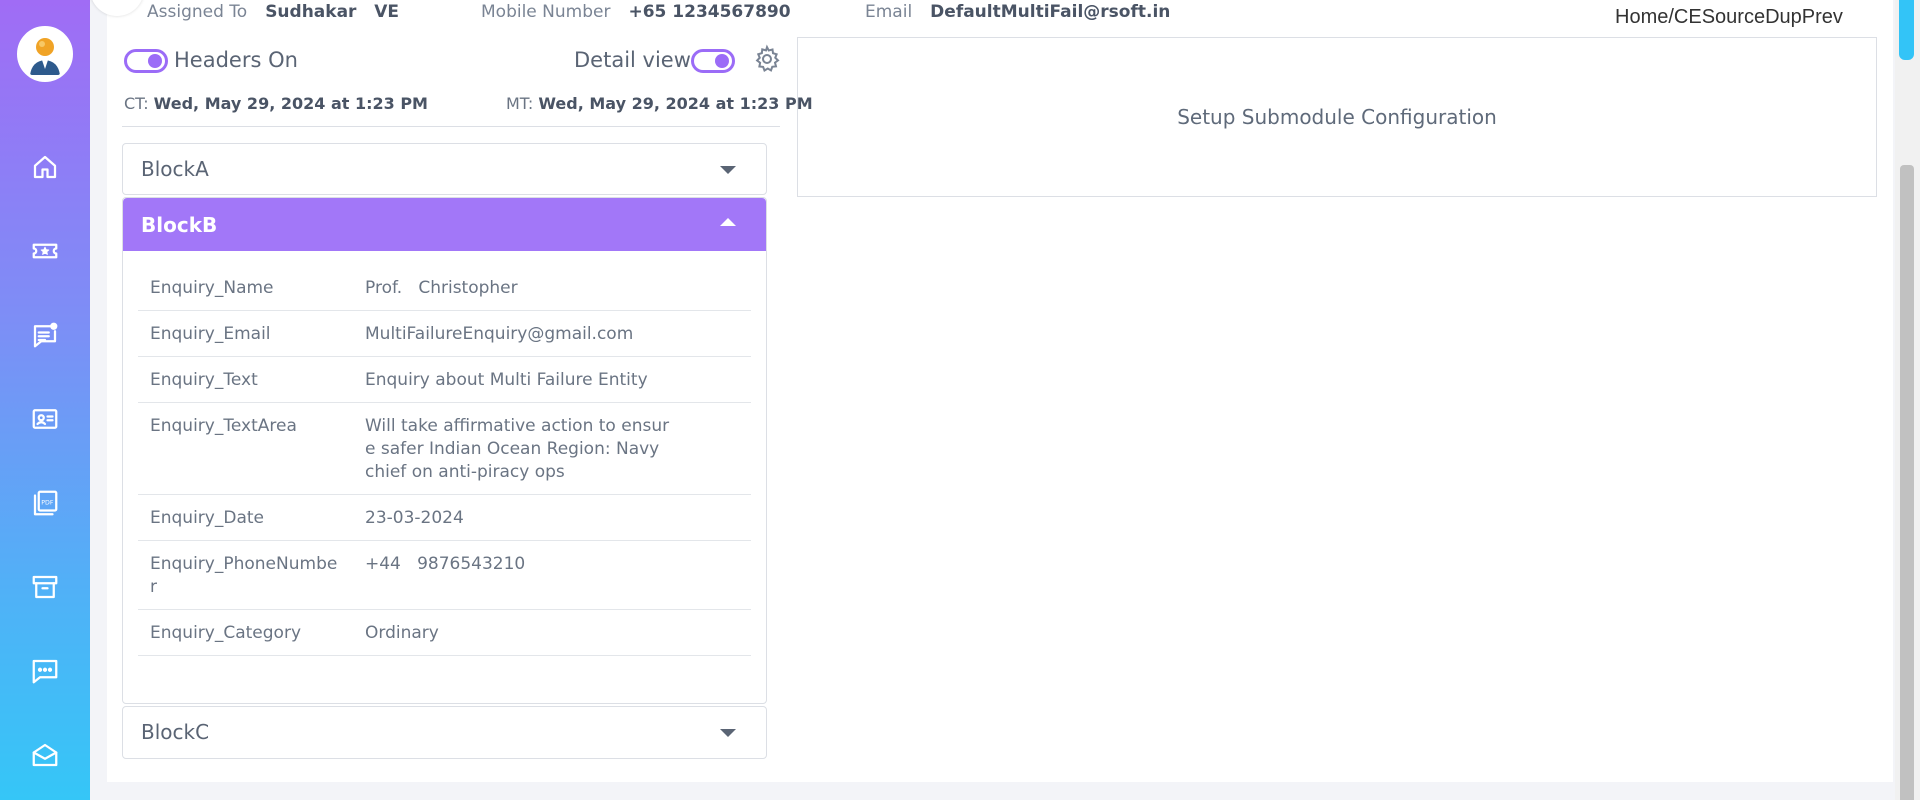 This screenshot has height=800, width=1920. What do you see at coordinates (210, 334) in the screenshot?
I see `field-label: Enquiry_Email` at bounding box center [210, 334].